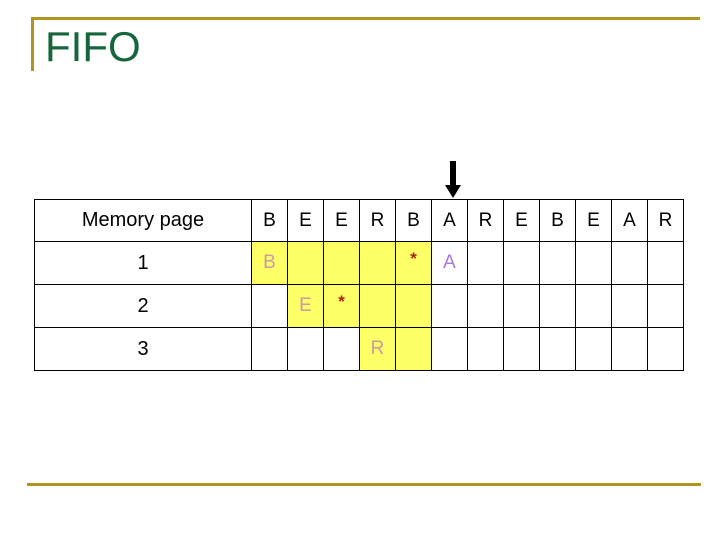 The width and height of the screenshot is (720, 540). I want to click on table-header-row: Memory page BEERBAREBEAR, so click(359, 220).